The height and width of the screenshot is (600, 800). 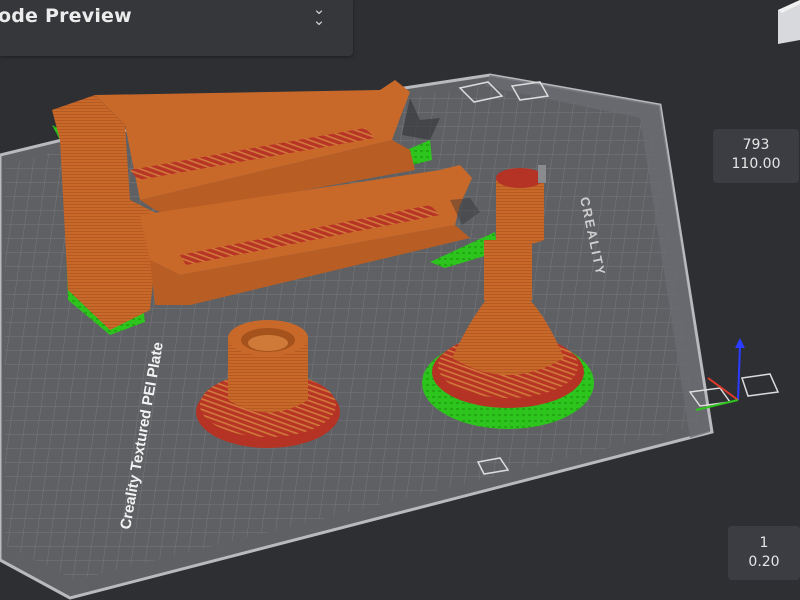 I want to click on min-layer-value: 1, so click(x=764, y=543).